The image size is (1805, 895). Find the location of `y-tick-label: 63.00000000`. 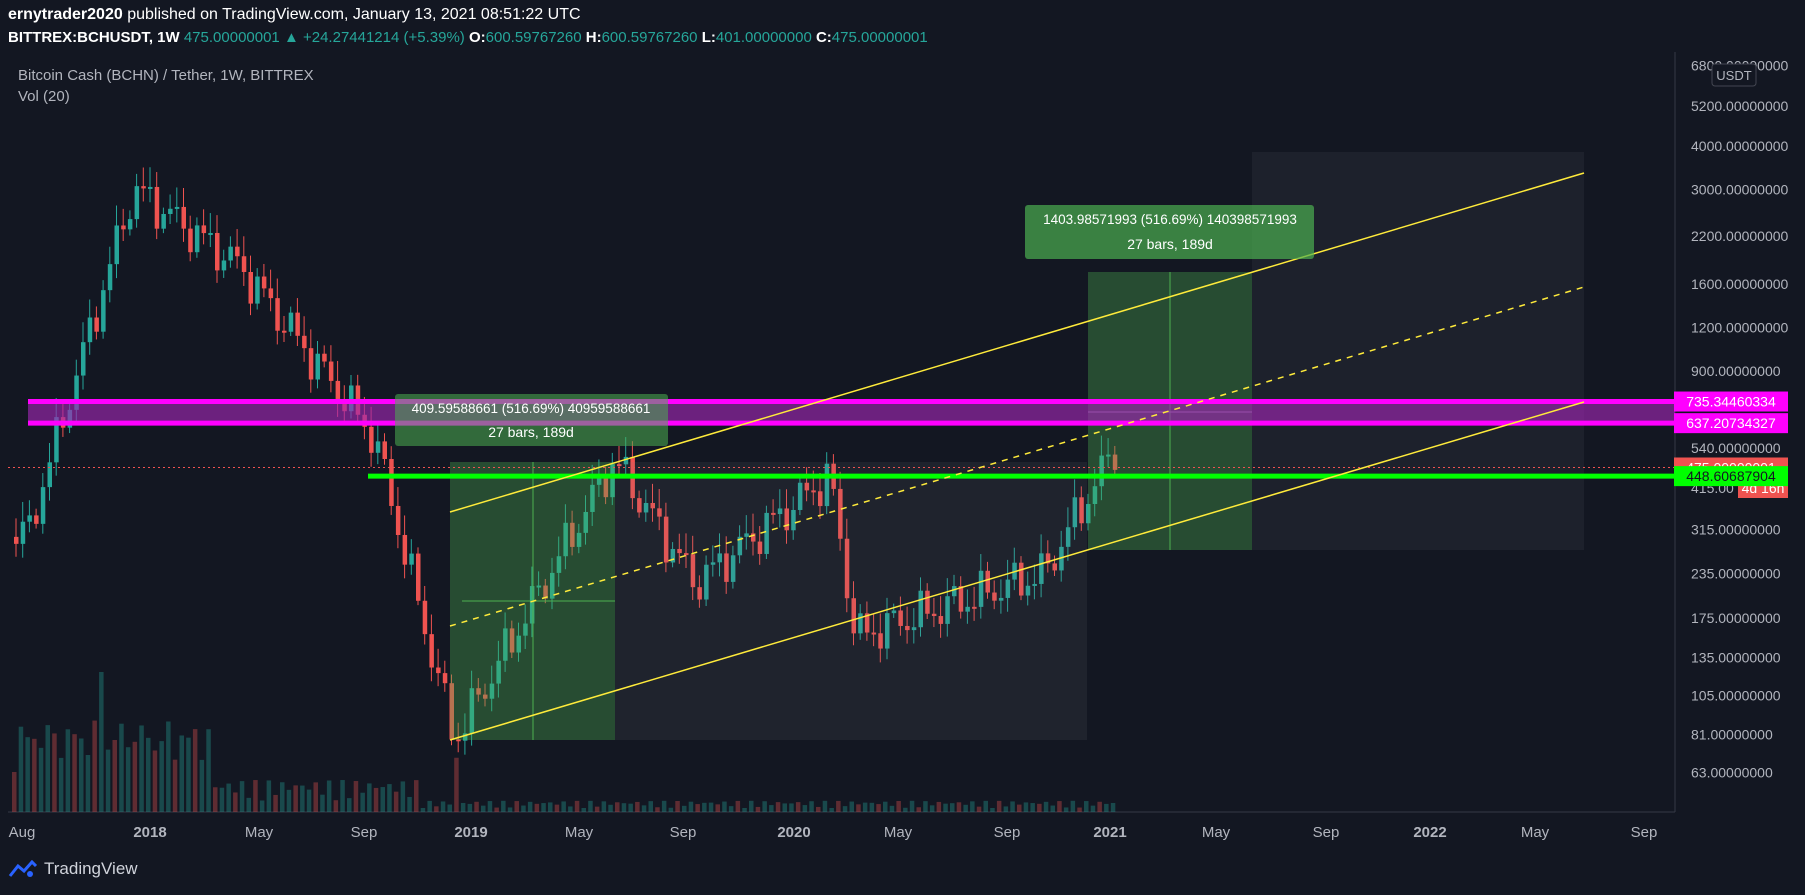

y-tick-label: 63.00000000 is located at coordinates (1732, 772).